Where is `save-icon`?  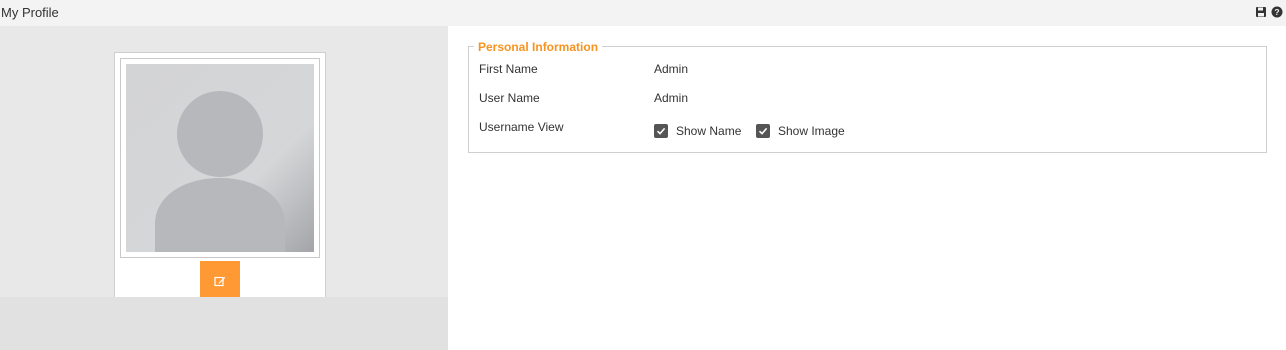
save-icon is located at coordinates (1261, 12).